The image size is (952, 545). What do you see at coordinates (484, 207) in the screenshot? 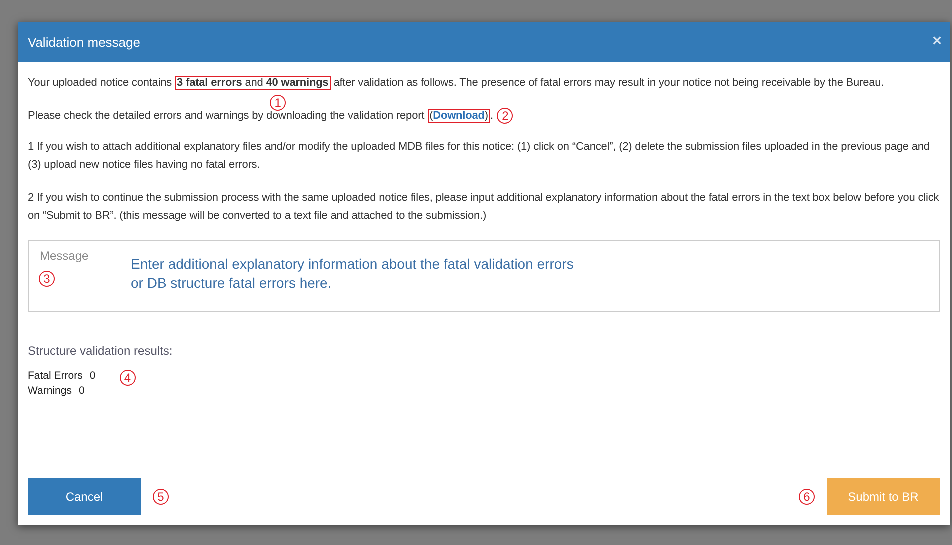
I see `instruction-text: 2 If you wish to continue the submission process with the same uploaded notice files, please input additional explanatory information about the fatal errors in the text box below before you click on “Submit to BR”. (this message will be converted to a text file and attached to the submission.)` at bounding box center [484, 207].